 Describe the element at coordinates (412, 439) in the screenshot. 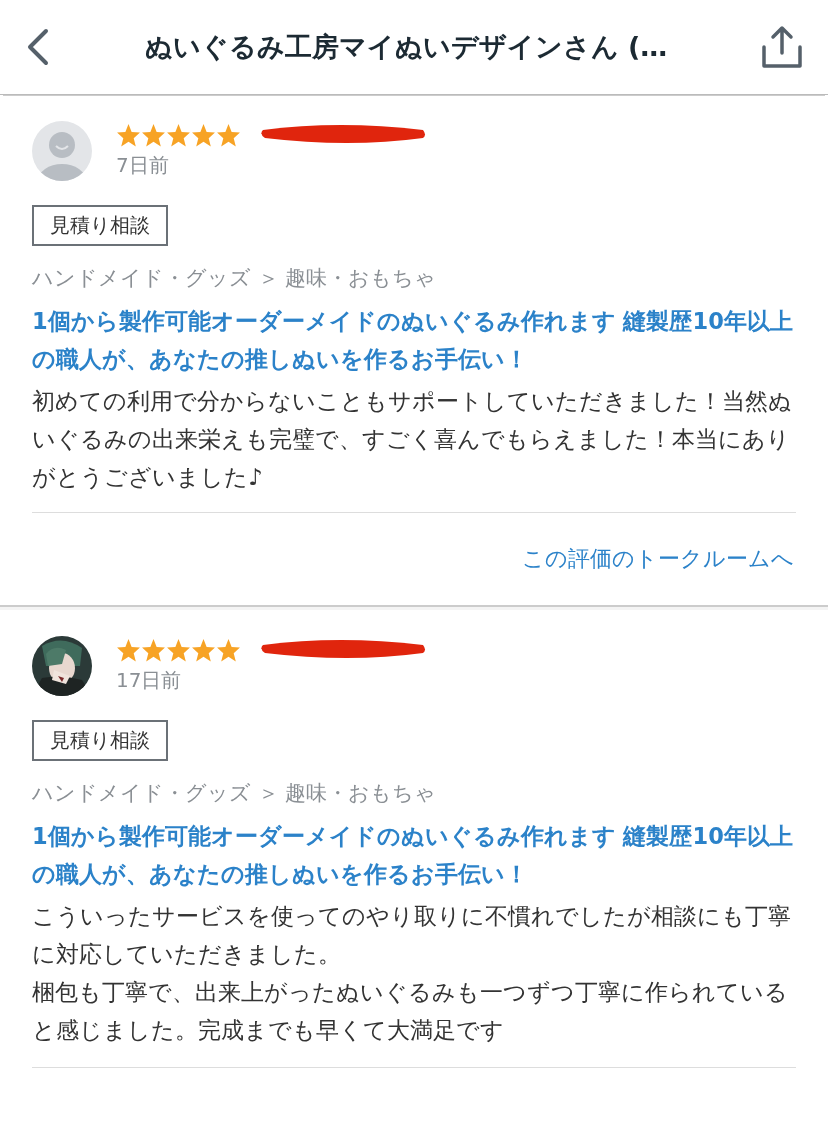

I see `review-comment: 初めての利用で分からないこともサポートしていただきました！当然ぬいぐるみの出来栄えも完璧で、すごく喜んでもらえました！本当にありがとうございました♪` at that location.